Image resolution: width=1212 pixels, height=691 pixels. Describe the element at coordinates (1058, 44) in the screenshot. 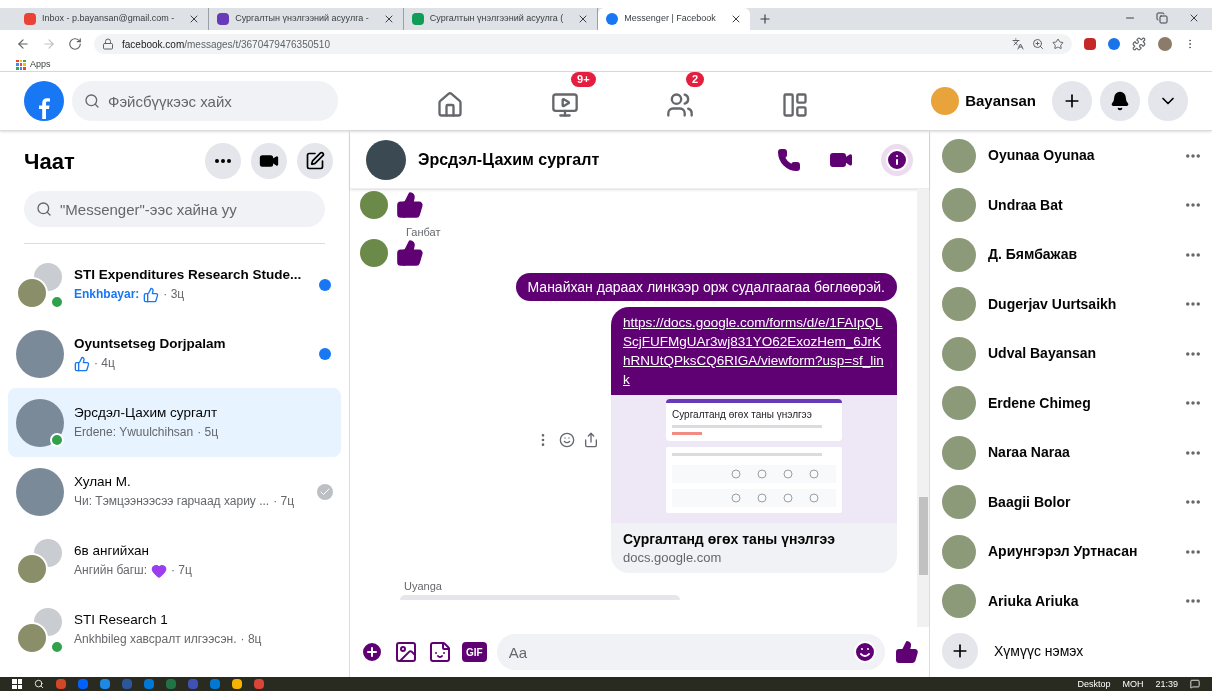

I see `star-icon` at that location.